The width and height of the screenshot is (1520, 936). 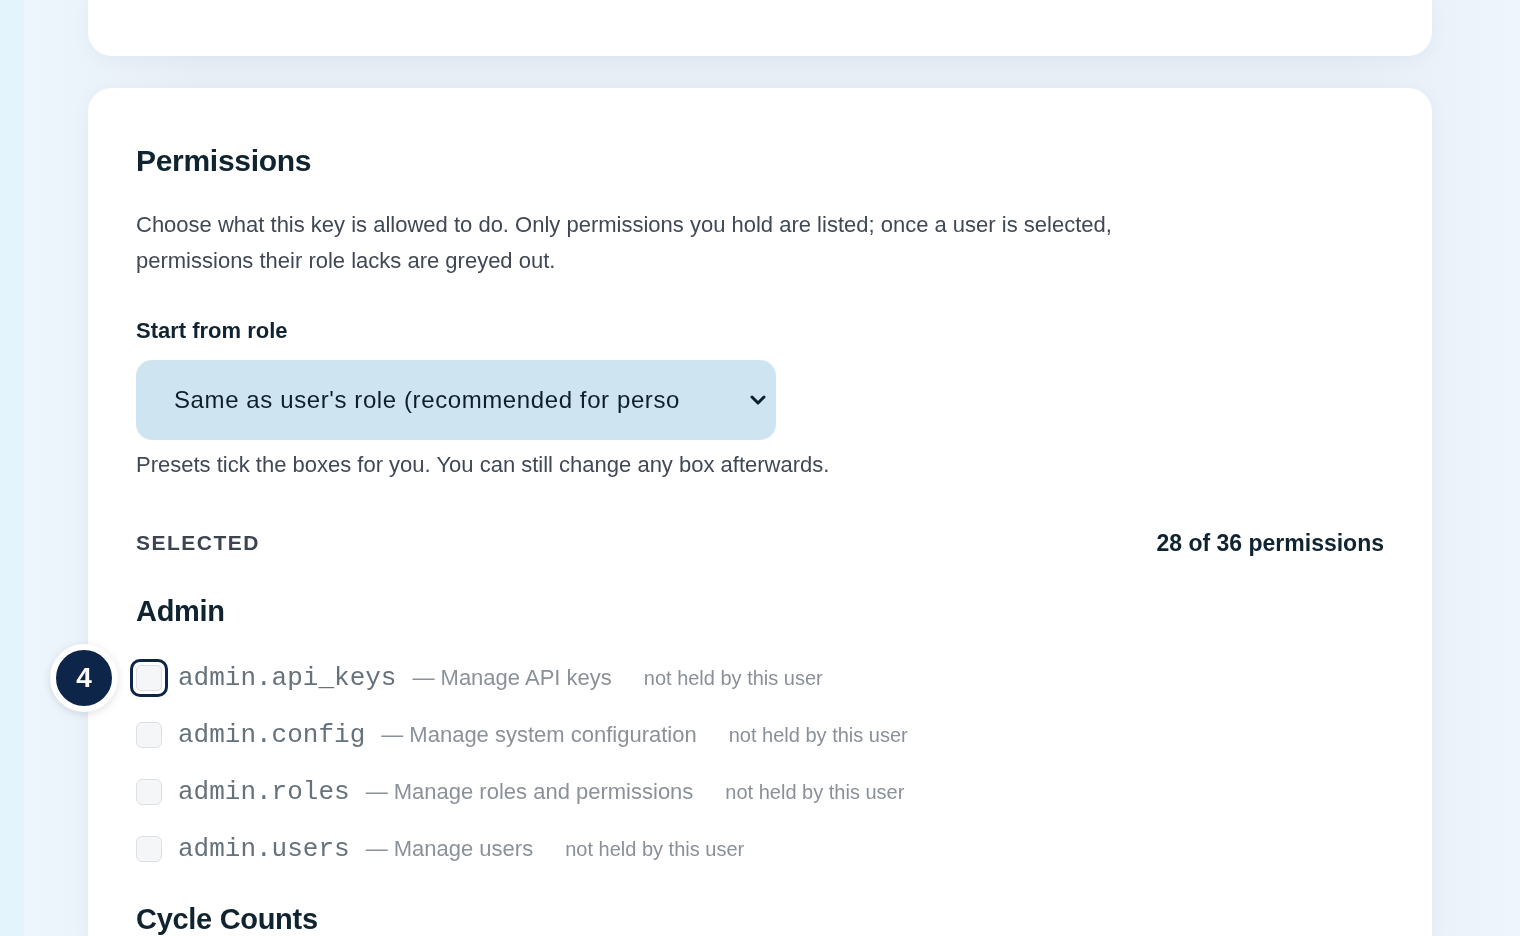 I want to click on group-title: Admin, so click(x=181, y=611).